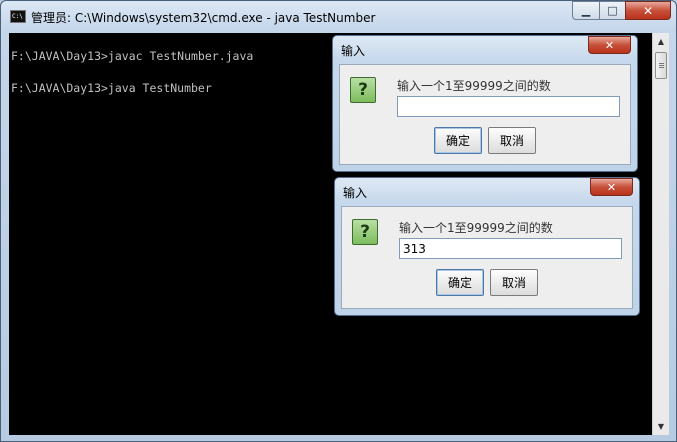  I want to click on minimize-button: ▁, so click(585, 10).